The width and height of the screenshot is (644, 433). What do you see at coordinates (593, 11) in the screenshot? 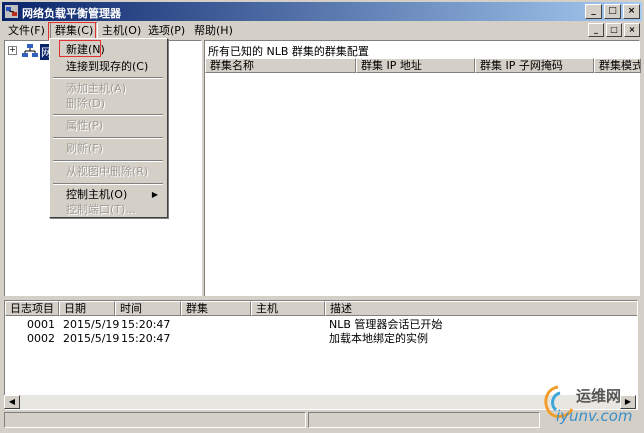
I see `minimize-button: _` at bounding box center [593, 11].